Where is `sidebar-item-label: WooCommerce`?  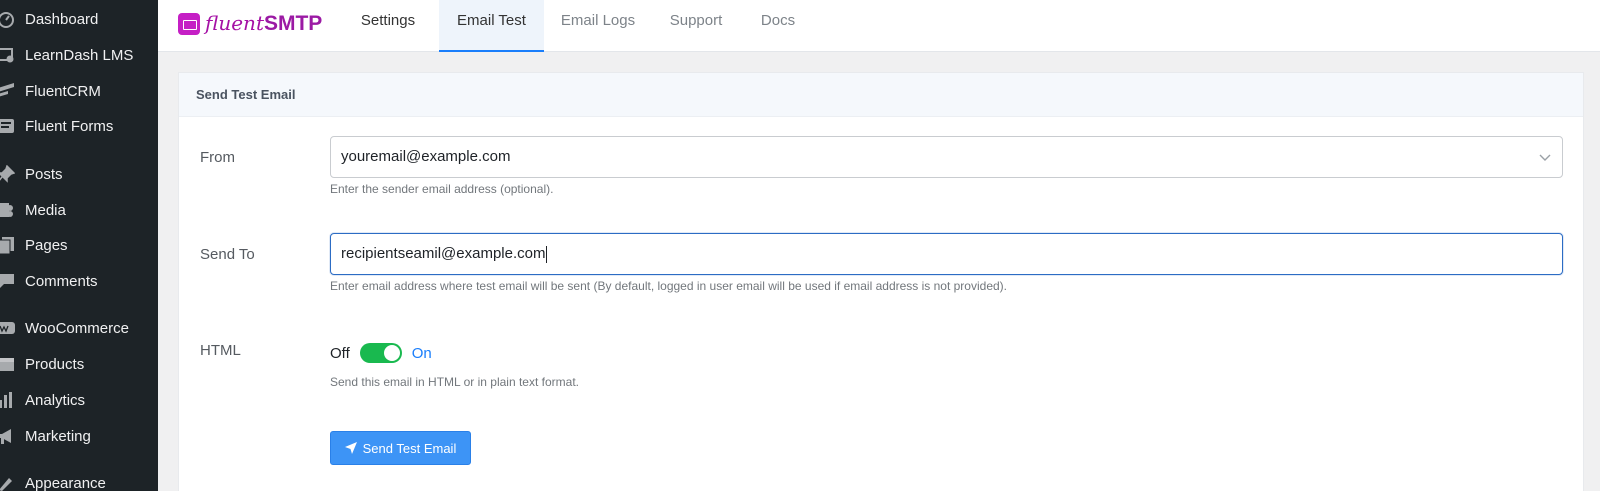 sidebar-item-label: WooCommerce is located at coordinates (77, 328).